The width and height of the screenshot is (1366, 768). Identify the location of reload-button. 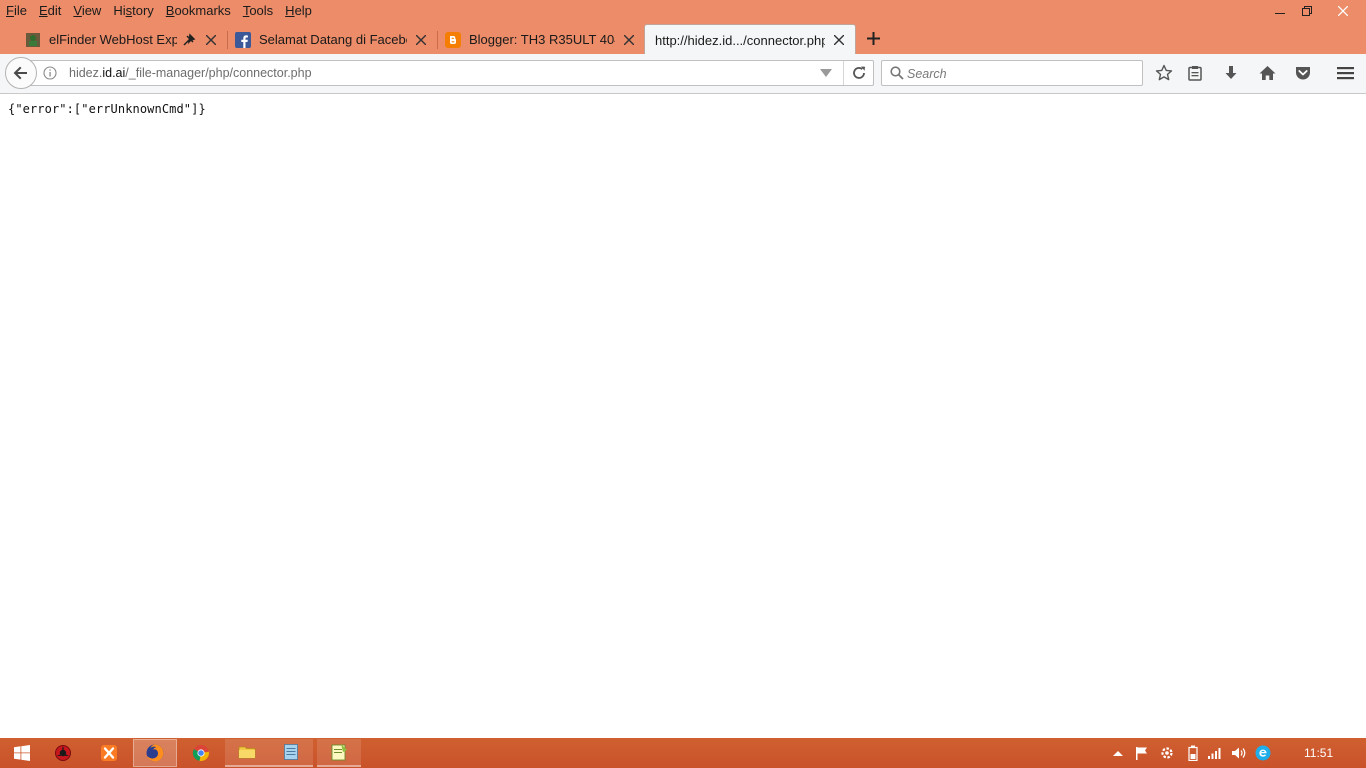
(858, 73).